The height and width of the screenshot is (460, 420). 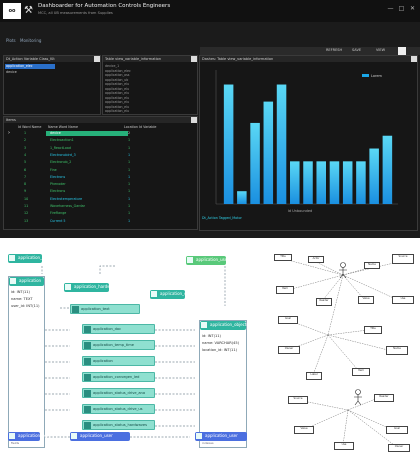 I want to click on list-item-selected: application_elec, so click(x=30, y=66).